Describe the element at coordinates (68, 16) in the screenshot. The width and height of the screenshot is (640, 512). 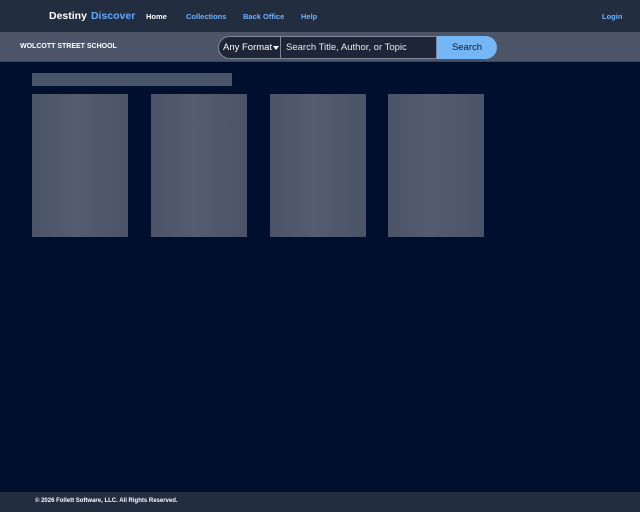
I see `brand-primary-text: Destiny` at that location.